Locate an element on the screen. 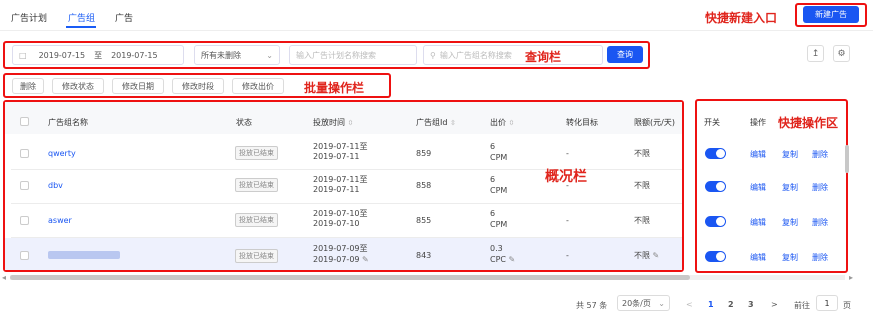 Image resolution: width=873 pixels, height=315 pixels. batch-status-button: 修改状态 is located at coordinates (78, 86).